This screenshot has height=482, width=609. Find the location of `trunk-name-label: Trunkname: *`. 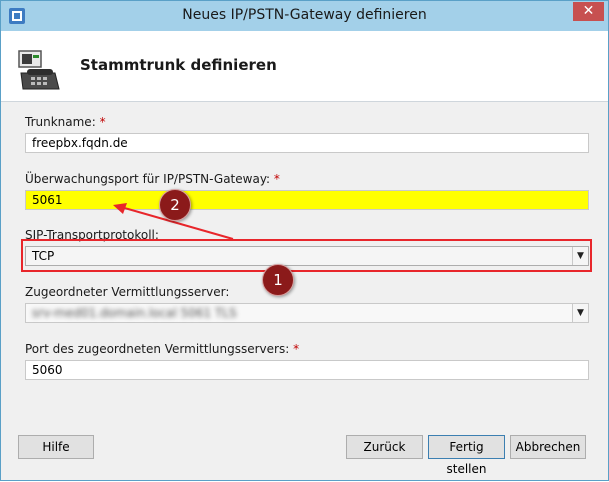

trunk-name-label: Trunkname: * is located at coordinates (65, 122).